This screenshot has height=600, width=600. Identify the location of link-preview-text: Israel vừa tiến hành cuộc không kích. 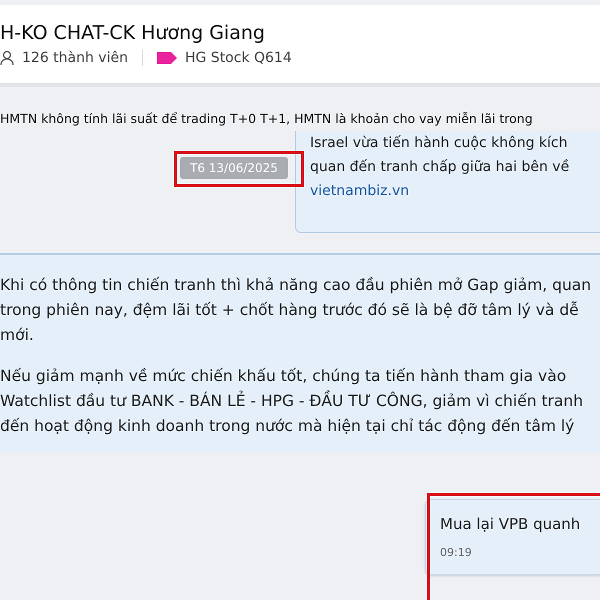
(439, 143).